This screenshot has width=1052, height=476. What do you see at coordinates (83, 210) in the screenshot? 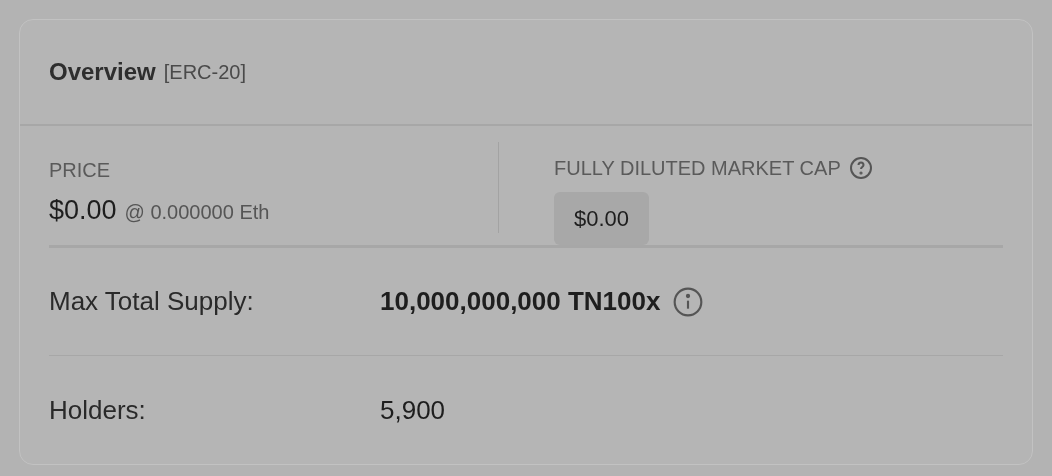
I see `price-value: $0.00` at bounding box center [83, 210].